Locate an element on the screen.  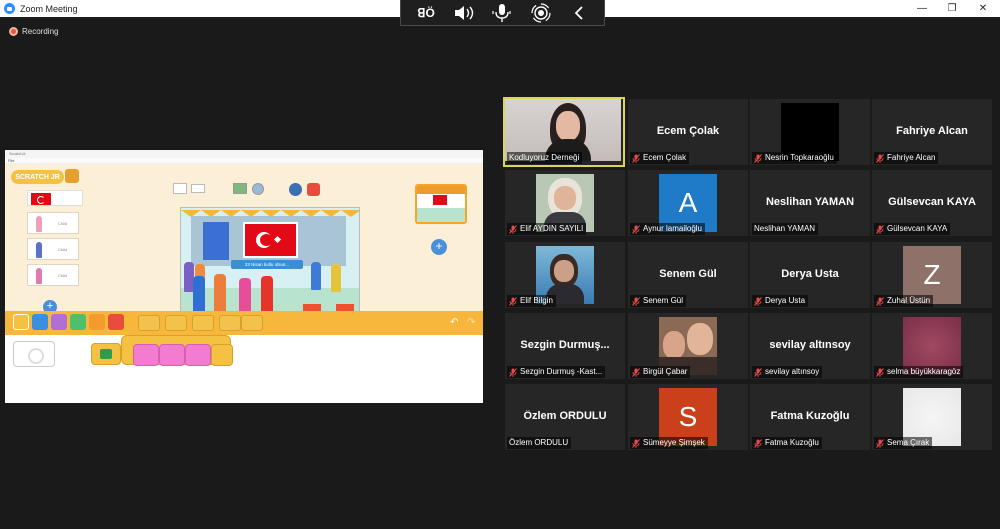
participant-tile: S Sümeyye Şimşek is located at coordinates (688, 417).